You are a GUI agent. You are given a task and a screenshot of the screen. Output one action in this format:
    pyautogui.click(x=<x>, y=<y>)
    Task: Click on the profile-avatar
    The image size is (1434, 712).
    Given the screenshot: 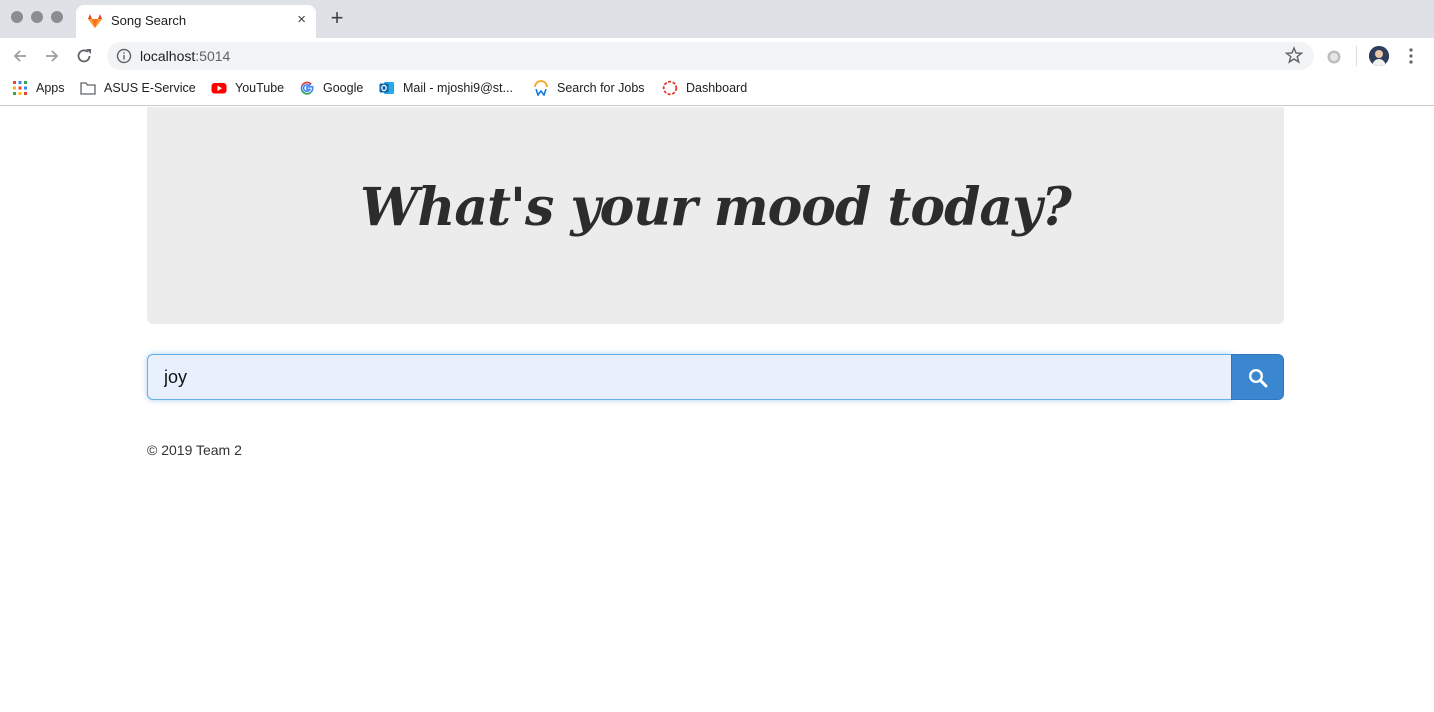 What is the action you would take?
    pyautogui.click(x=1379, y=56)
    